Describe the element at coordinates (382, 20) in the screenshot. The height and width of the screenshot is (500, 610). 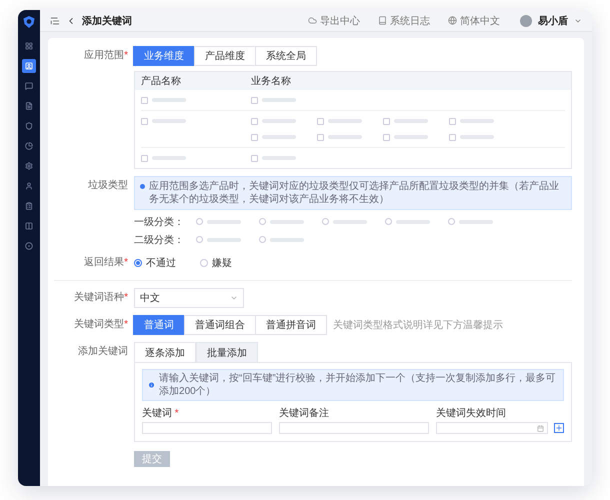
I see `book-icon` at that location.